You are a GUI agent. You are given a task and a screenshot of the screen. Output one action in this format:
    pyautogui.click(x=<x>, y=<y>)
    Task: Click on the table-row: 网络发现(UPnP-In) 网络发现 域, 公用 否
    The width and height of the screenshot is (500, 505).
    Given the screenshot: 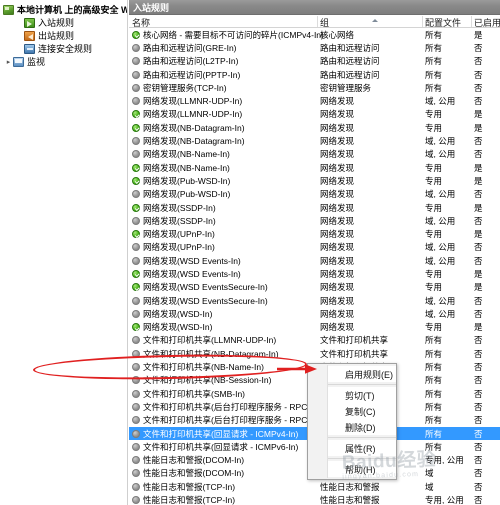 What is the action you would take?
    pyautogui.click(x=314, y=247)
    